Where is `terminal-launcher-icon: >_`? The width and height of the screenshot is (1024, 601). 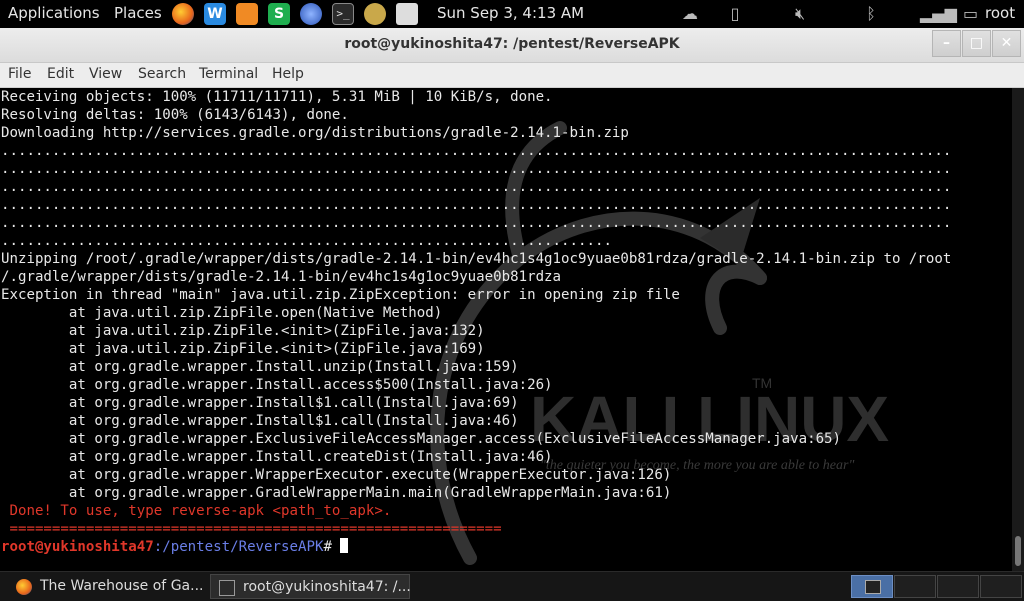 terminal-launcher-icon: >_ is located at coordinates (343, 14).